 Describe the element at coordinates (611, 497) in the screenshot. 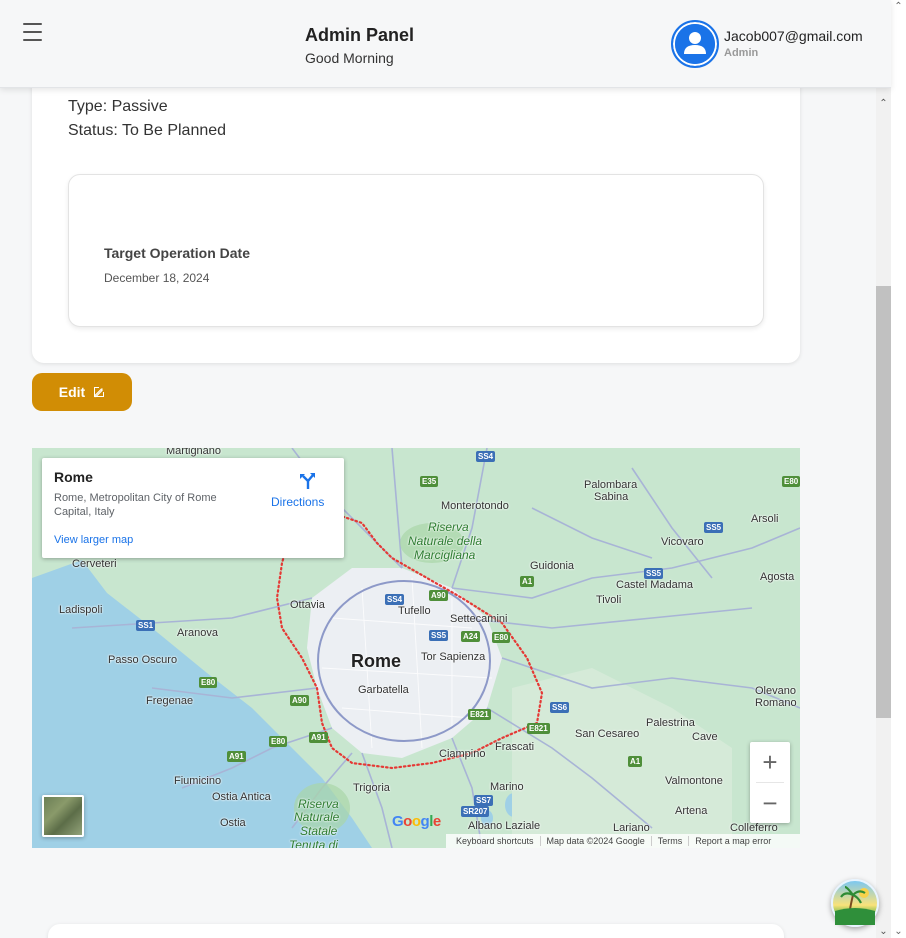

I see `place-label: Sabina` at that location.